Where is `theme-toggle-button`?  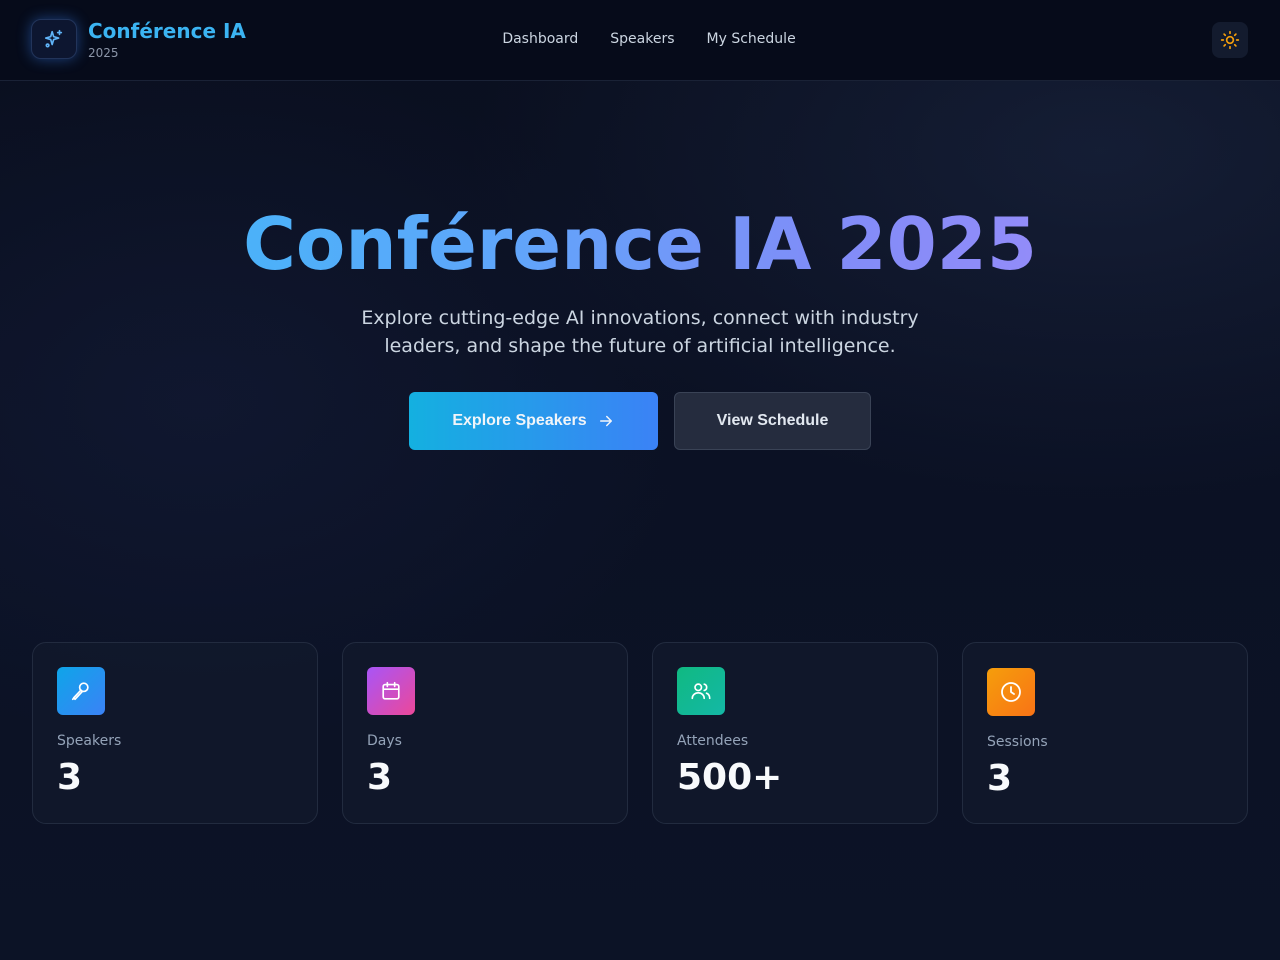 theme-toggle-button is located at coordinates (1230, 40).